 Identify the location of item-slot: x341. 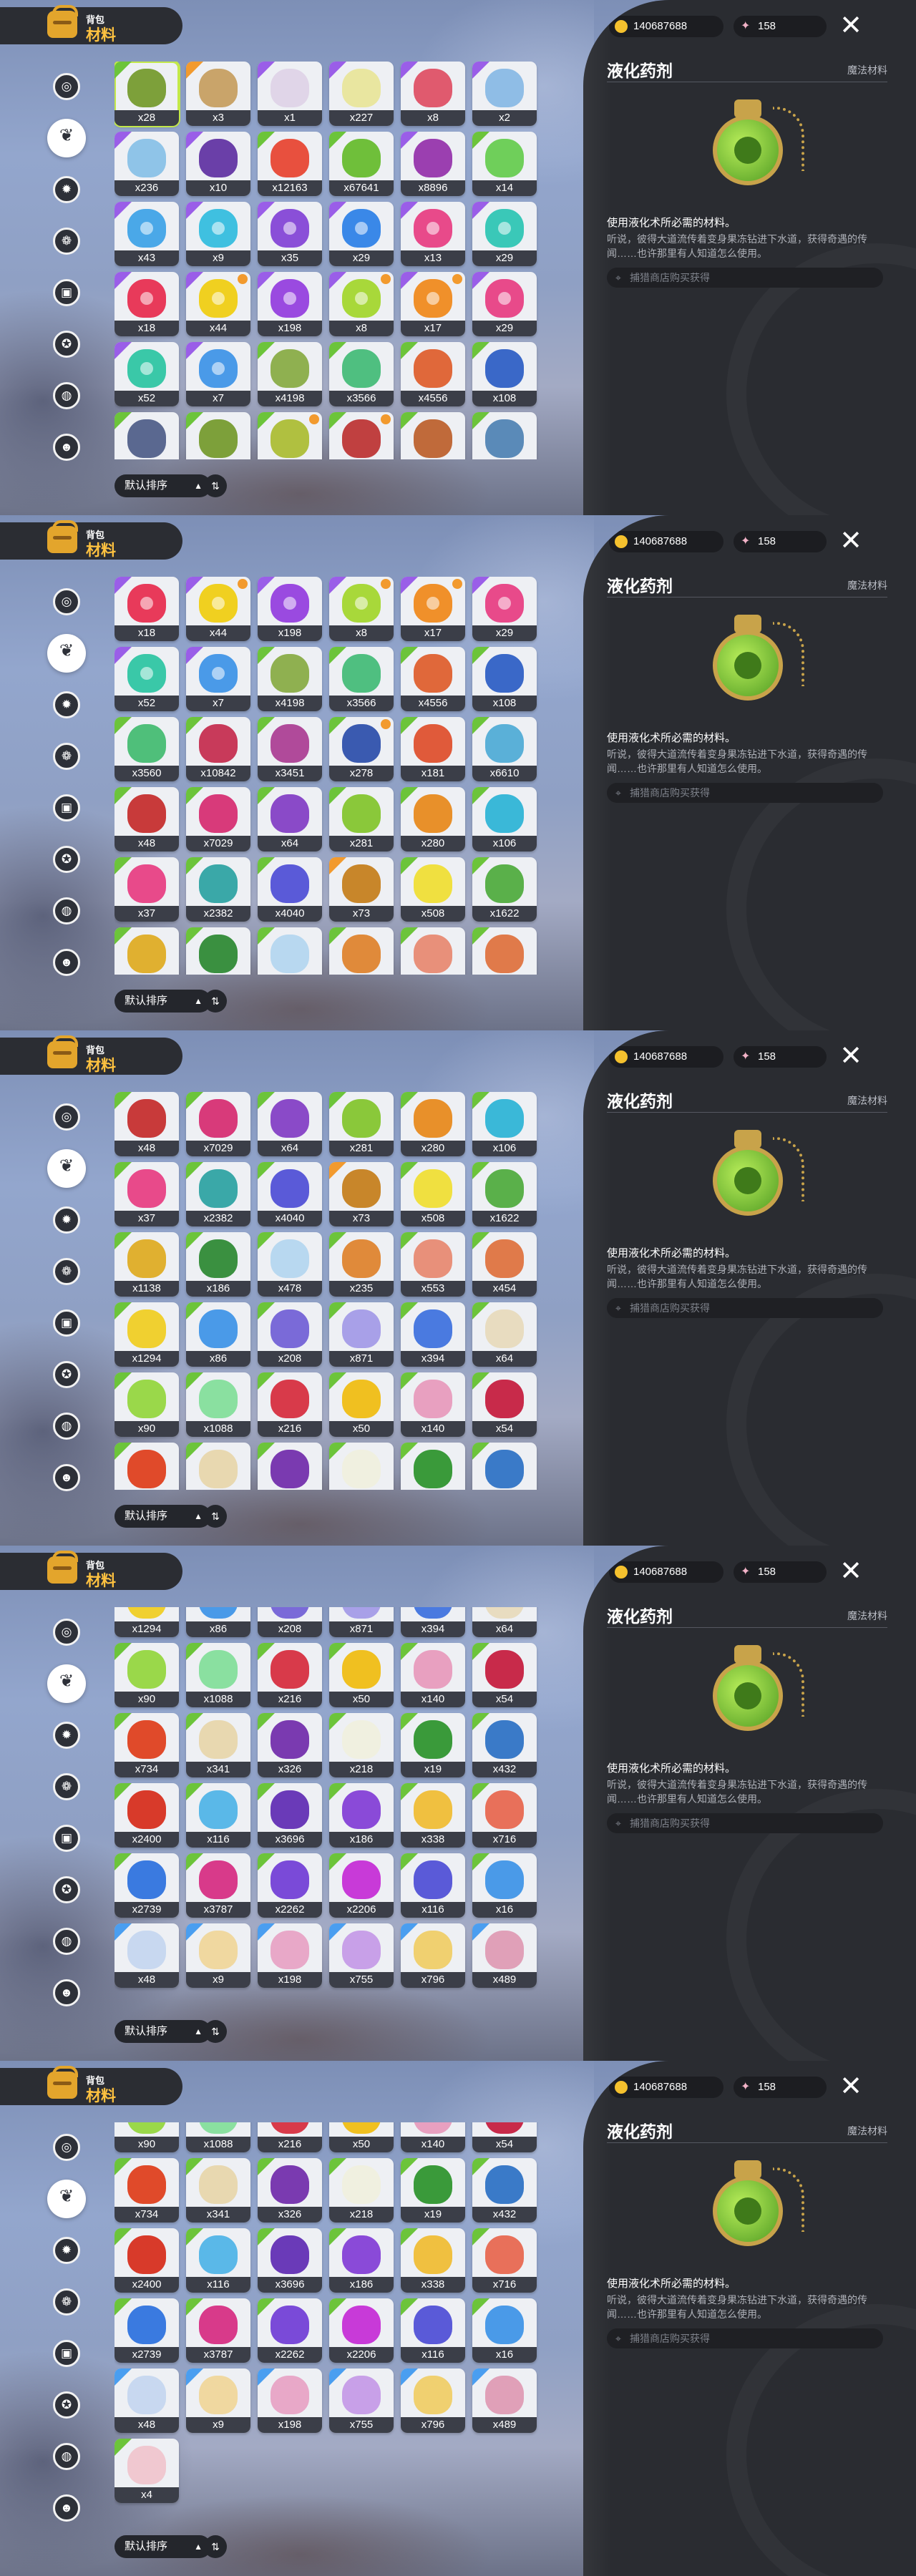
(218, 1466).